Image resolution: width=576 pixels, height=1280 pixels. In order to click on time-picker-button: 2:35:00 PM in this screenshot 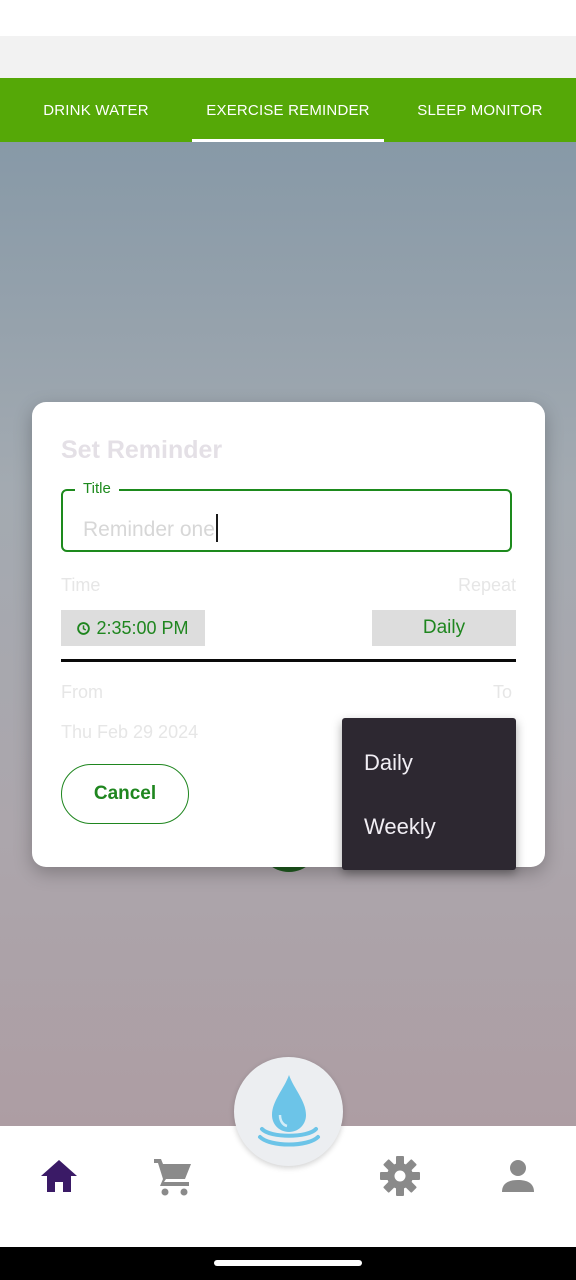, I will do `click(133, 628)`.